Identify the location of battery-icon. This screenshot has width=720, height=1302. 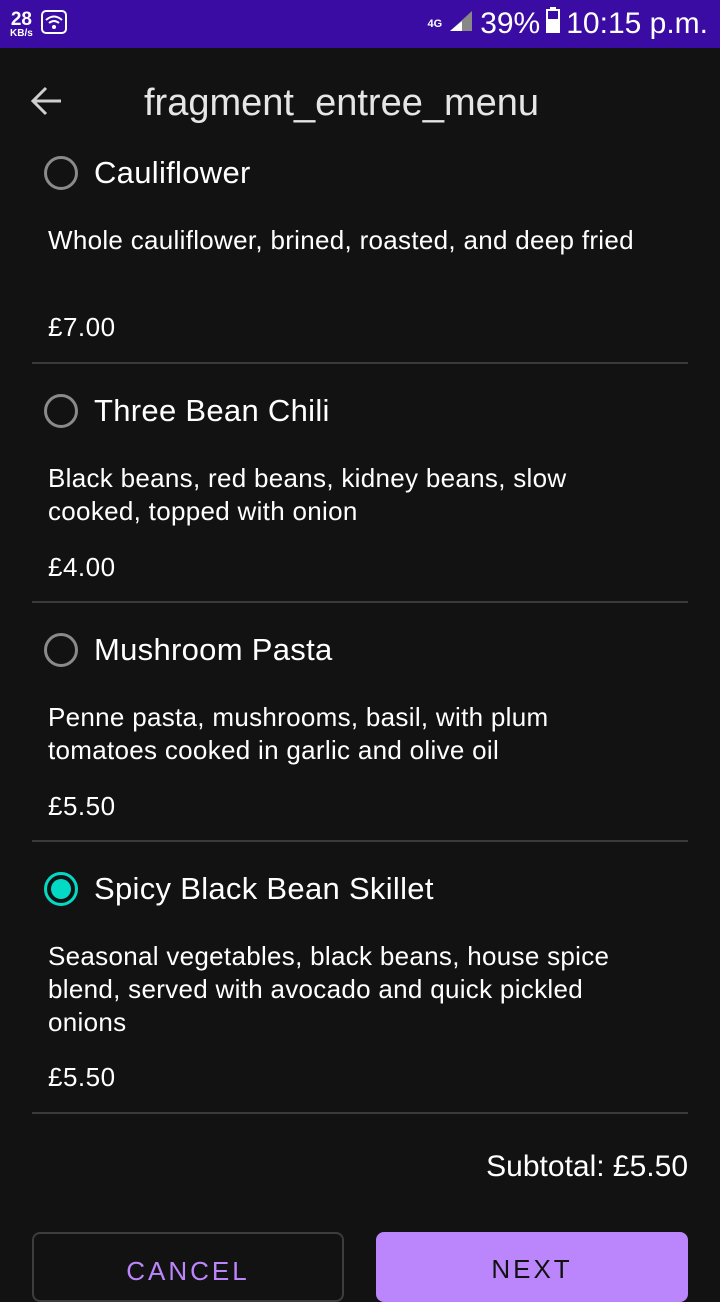
(553, 24).